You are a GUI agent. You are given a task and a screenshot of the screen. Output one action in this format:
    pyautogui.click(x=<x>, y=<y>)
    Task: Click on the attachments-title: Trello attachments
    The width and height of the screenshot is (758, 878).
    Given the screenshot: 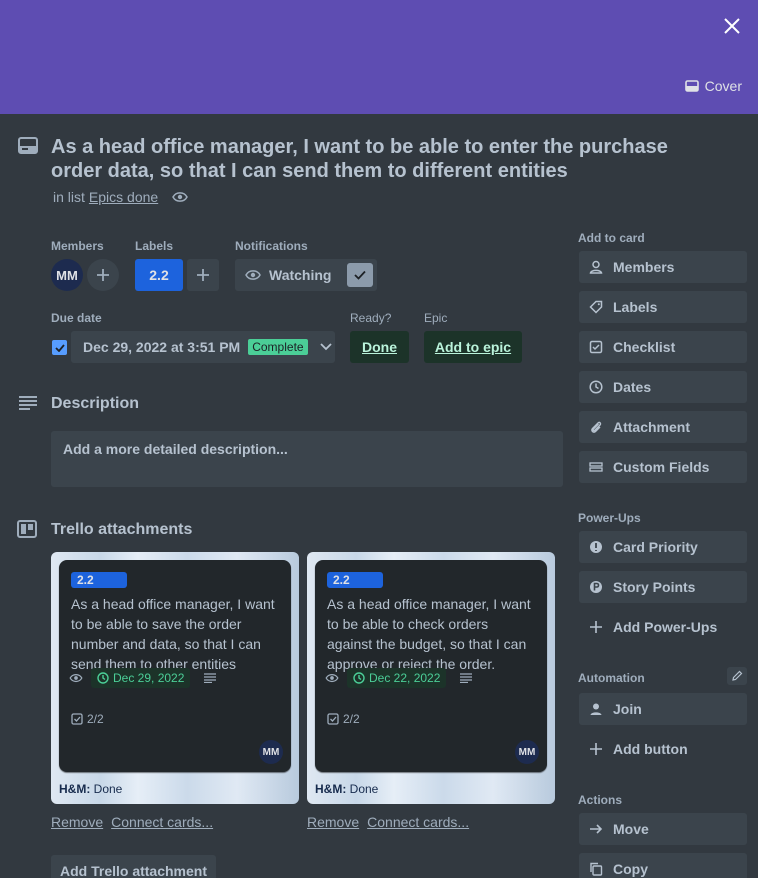 What is the action you would take?
    pyautogui.click(x=122, y=529)
    